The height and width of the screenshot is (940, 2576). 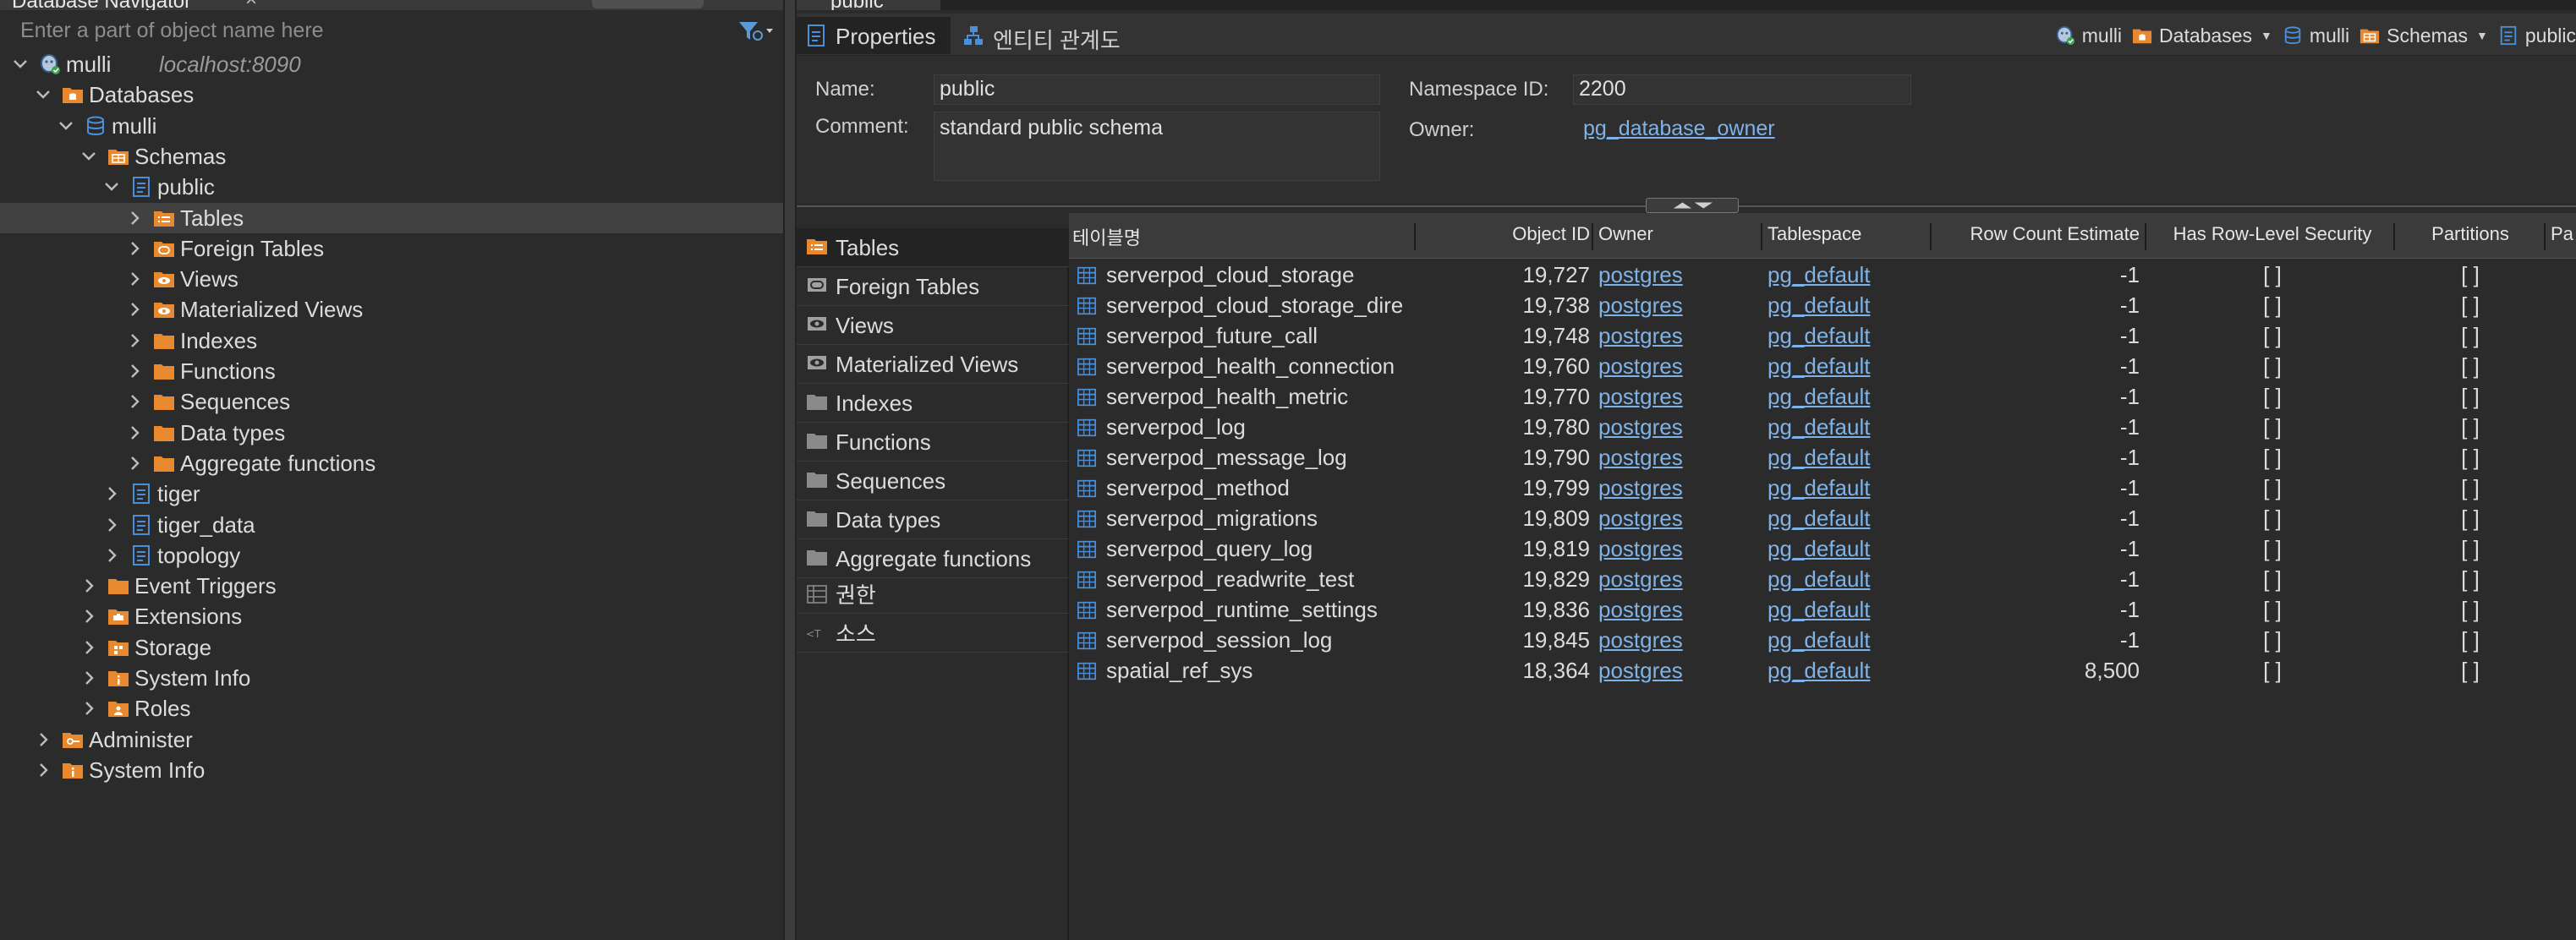 What do you see at coordinates (1157, 89) in the screenshot?
I see `name-field: public` at bounding box center [1157, 89].